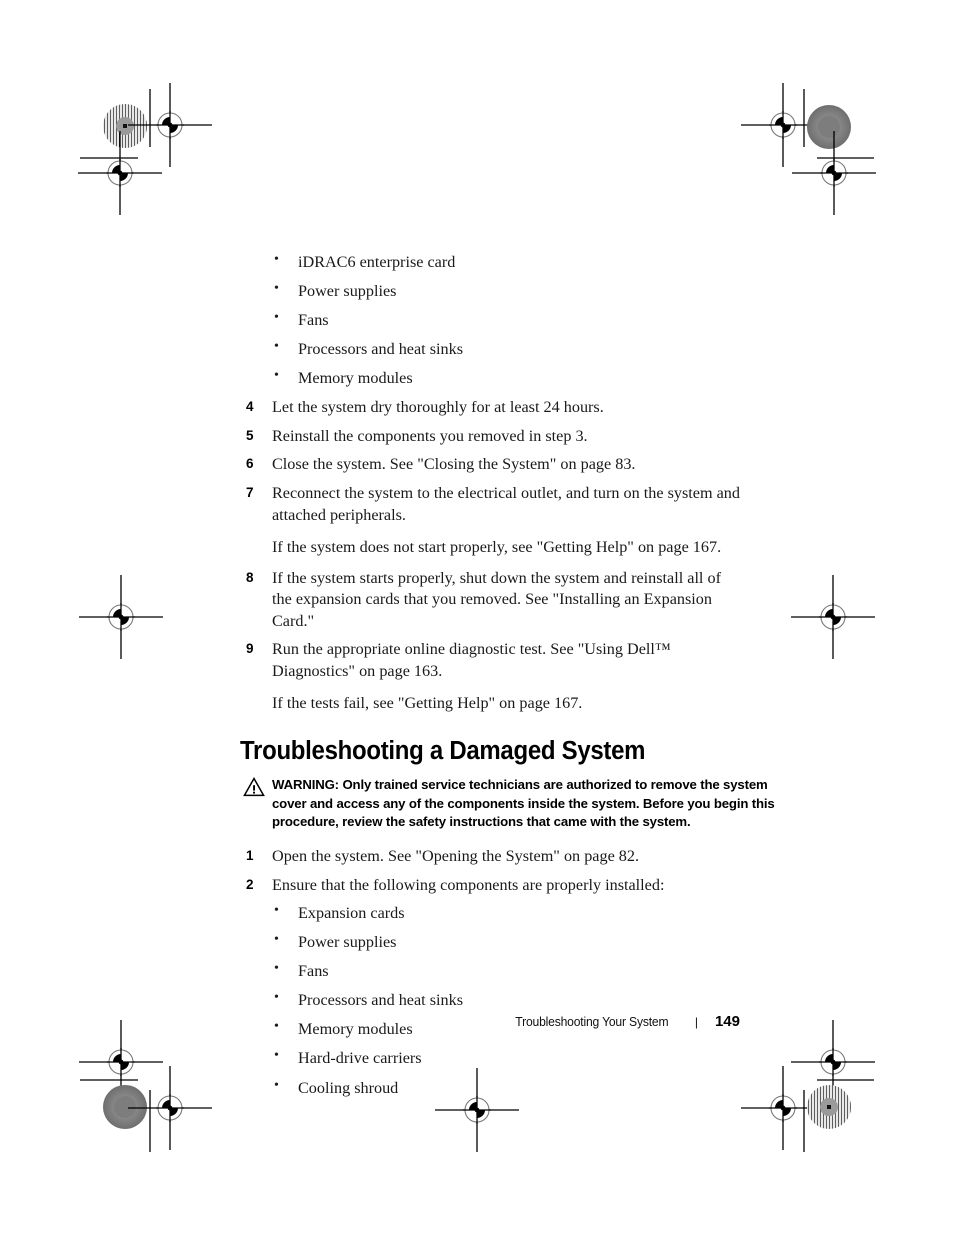 The width and height of the screenshot is (954, 1235). Describe the element at coordinates (490, 262) in the screenshot. I see `list-item: iDRAC6 enterprise card` at that location.